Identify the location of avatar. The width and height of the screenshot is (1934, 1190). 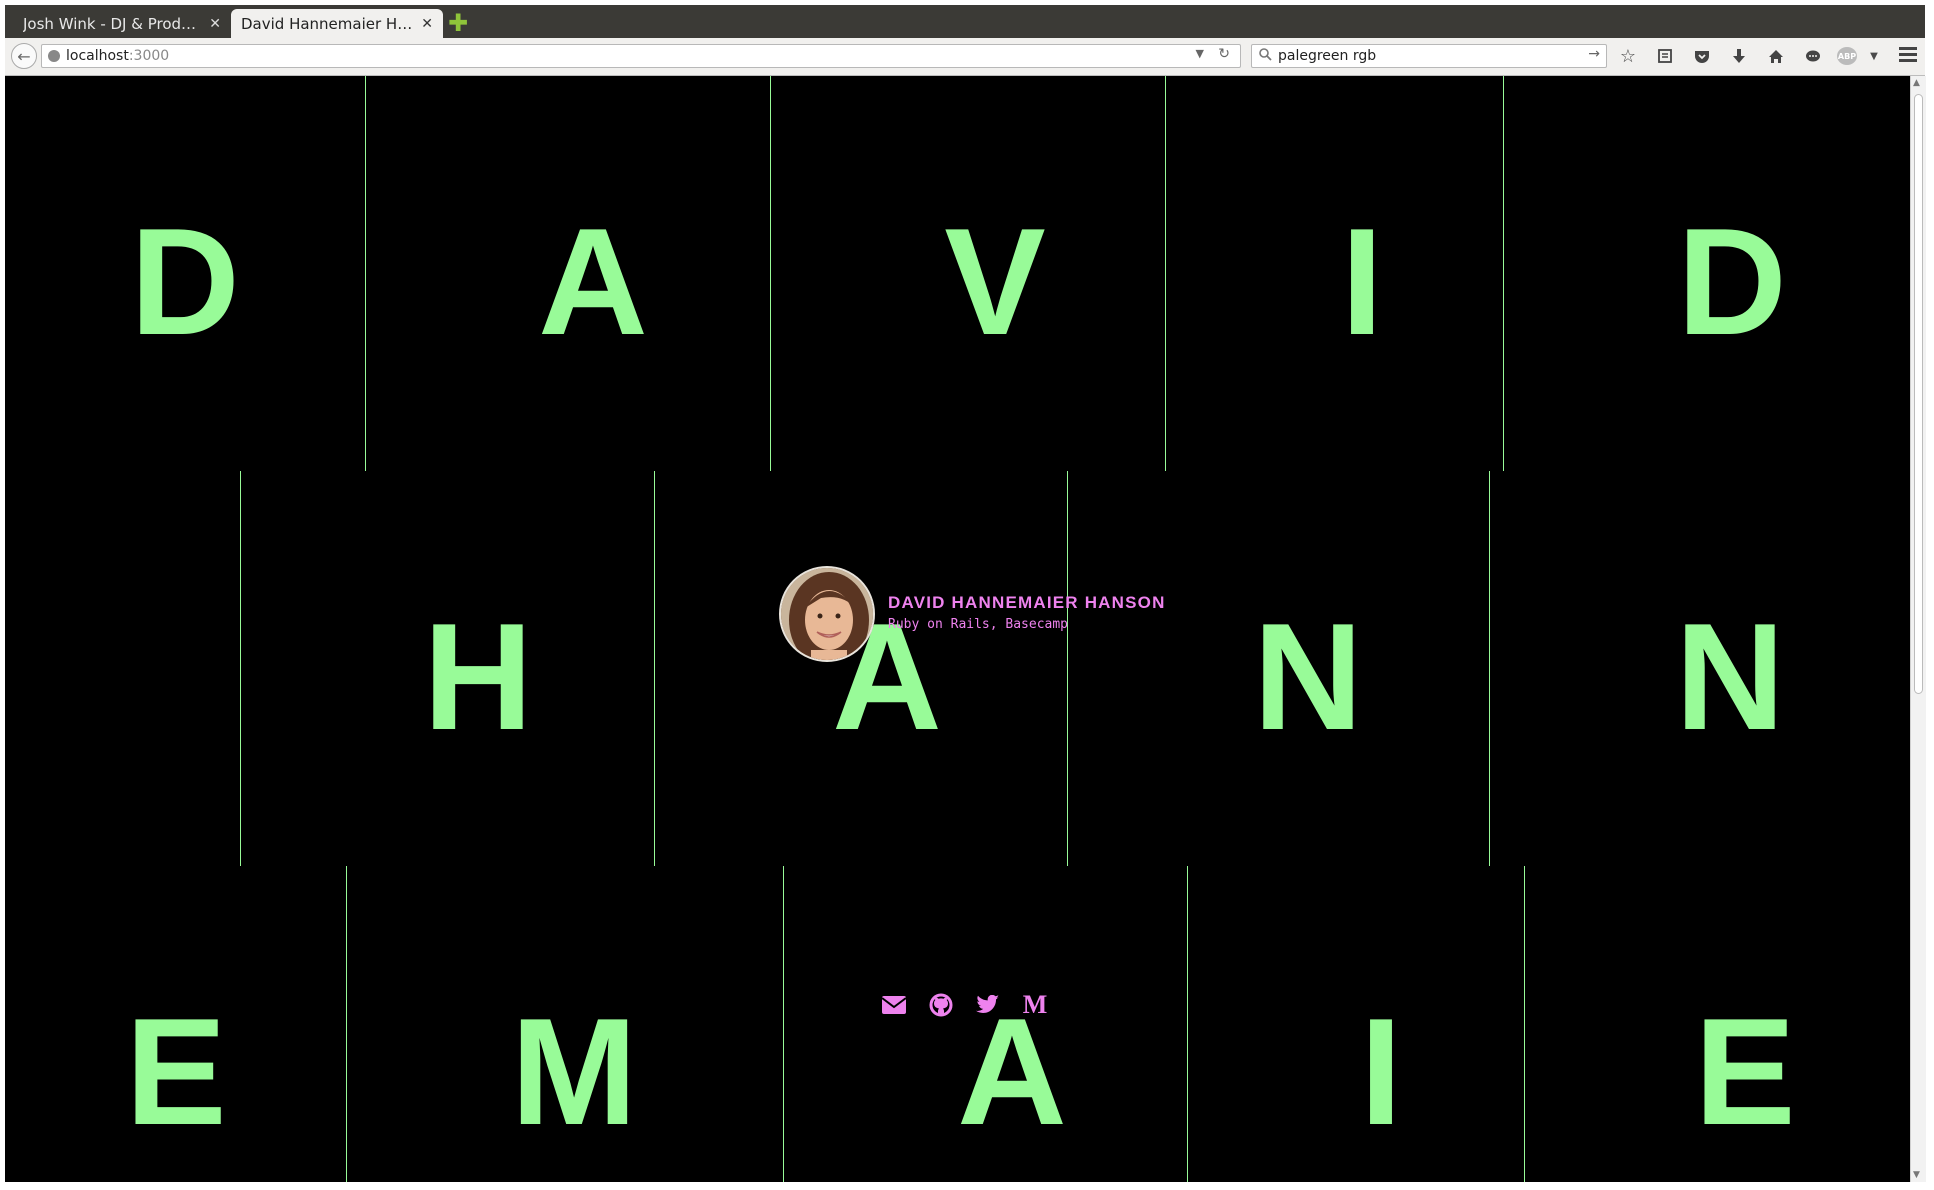
(827, 614).